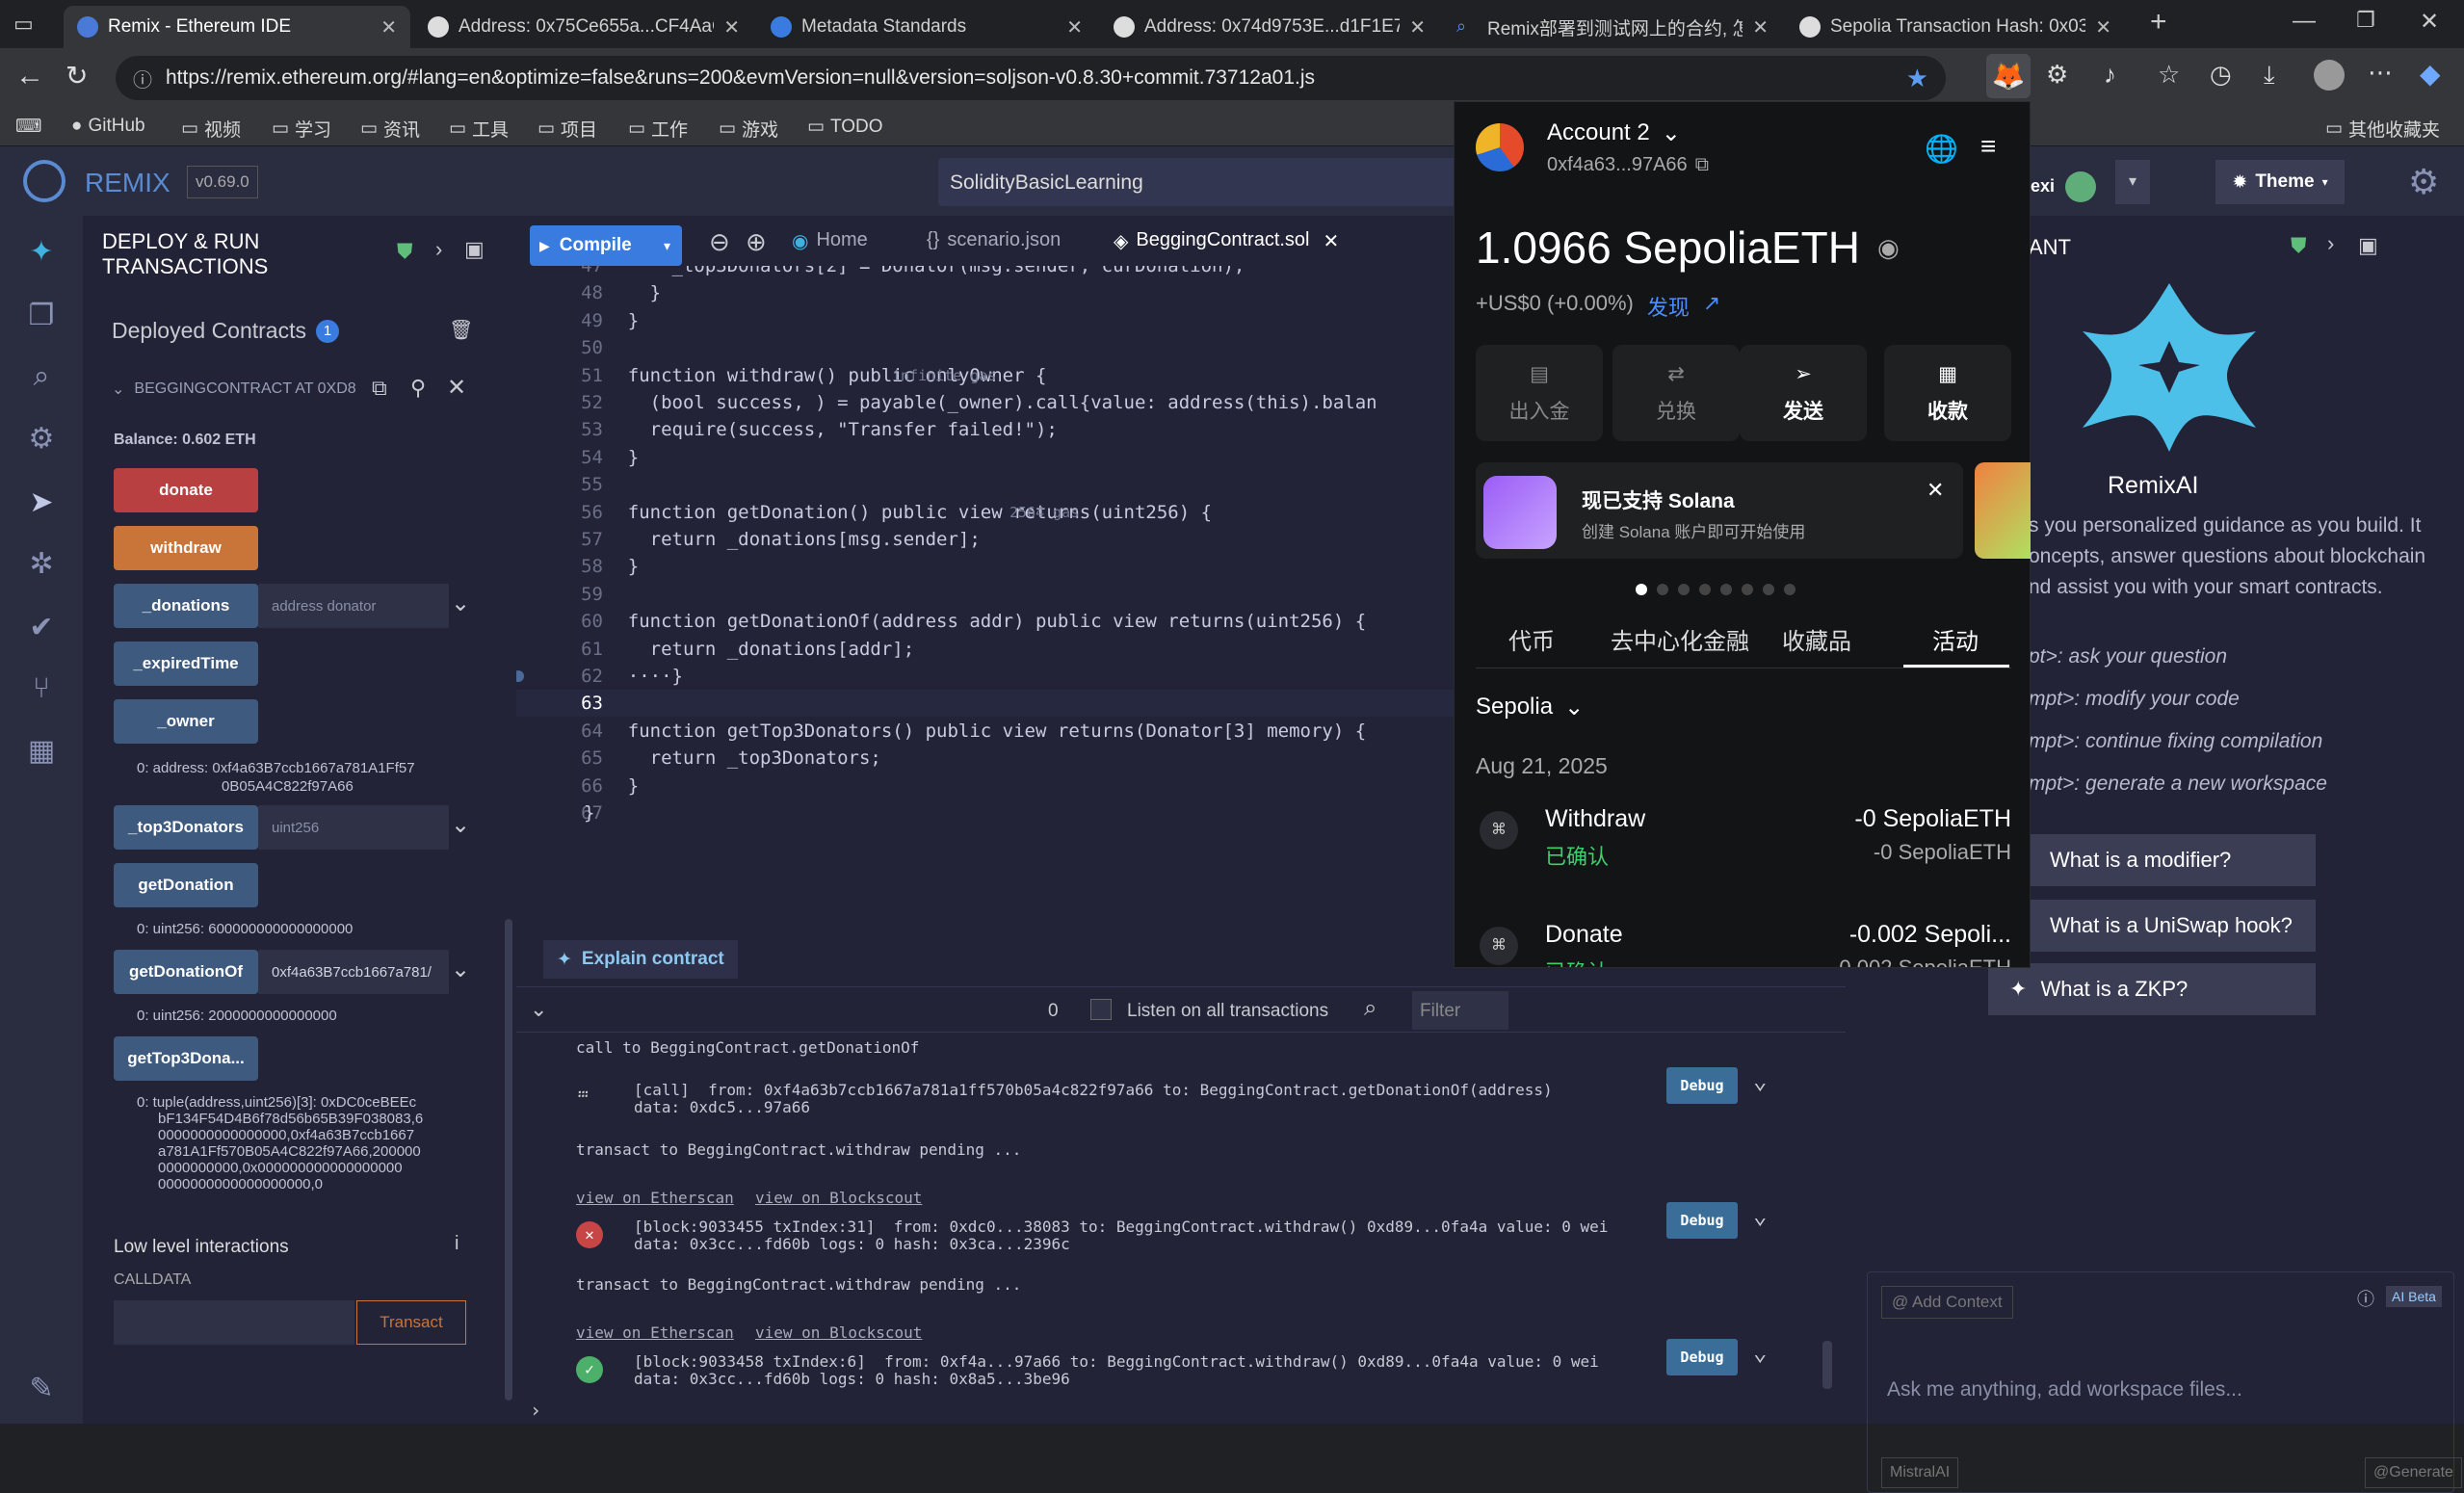  Describe the element at coordinates (142, 78) in the screenshot. I see `site-info-icon: ⓘ` at that location.